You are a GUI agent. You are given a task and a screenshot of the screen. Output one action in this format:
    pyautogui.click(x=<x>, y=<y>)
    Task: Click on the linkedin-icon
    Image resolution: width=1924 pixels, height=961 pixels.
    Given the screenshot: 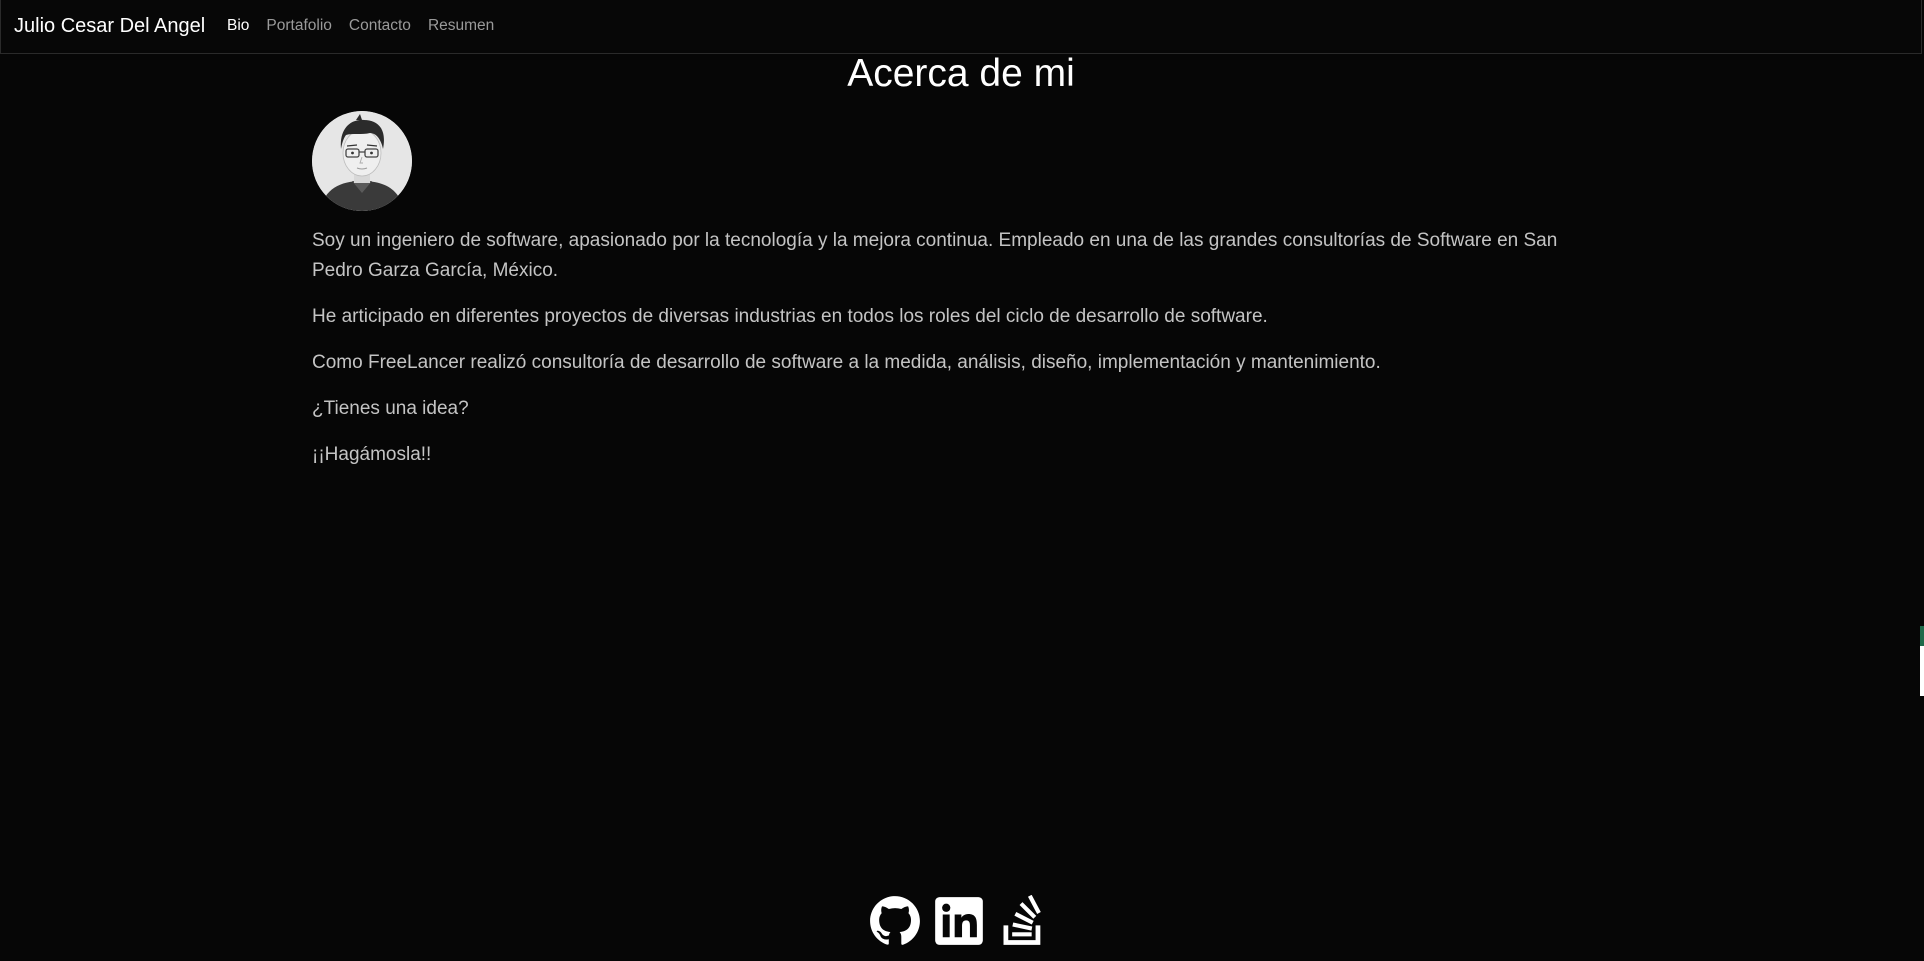 What is the action you would take?
    pyautogui.click(x=959, y=921)
    